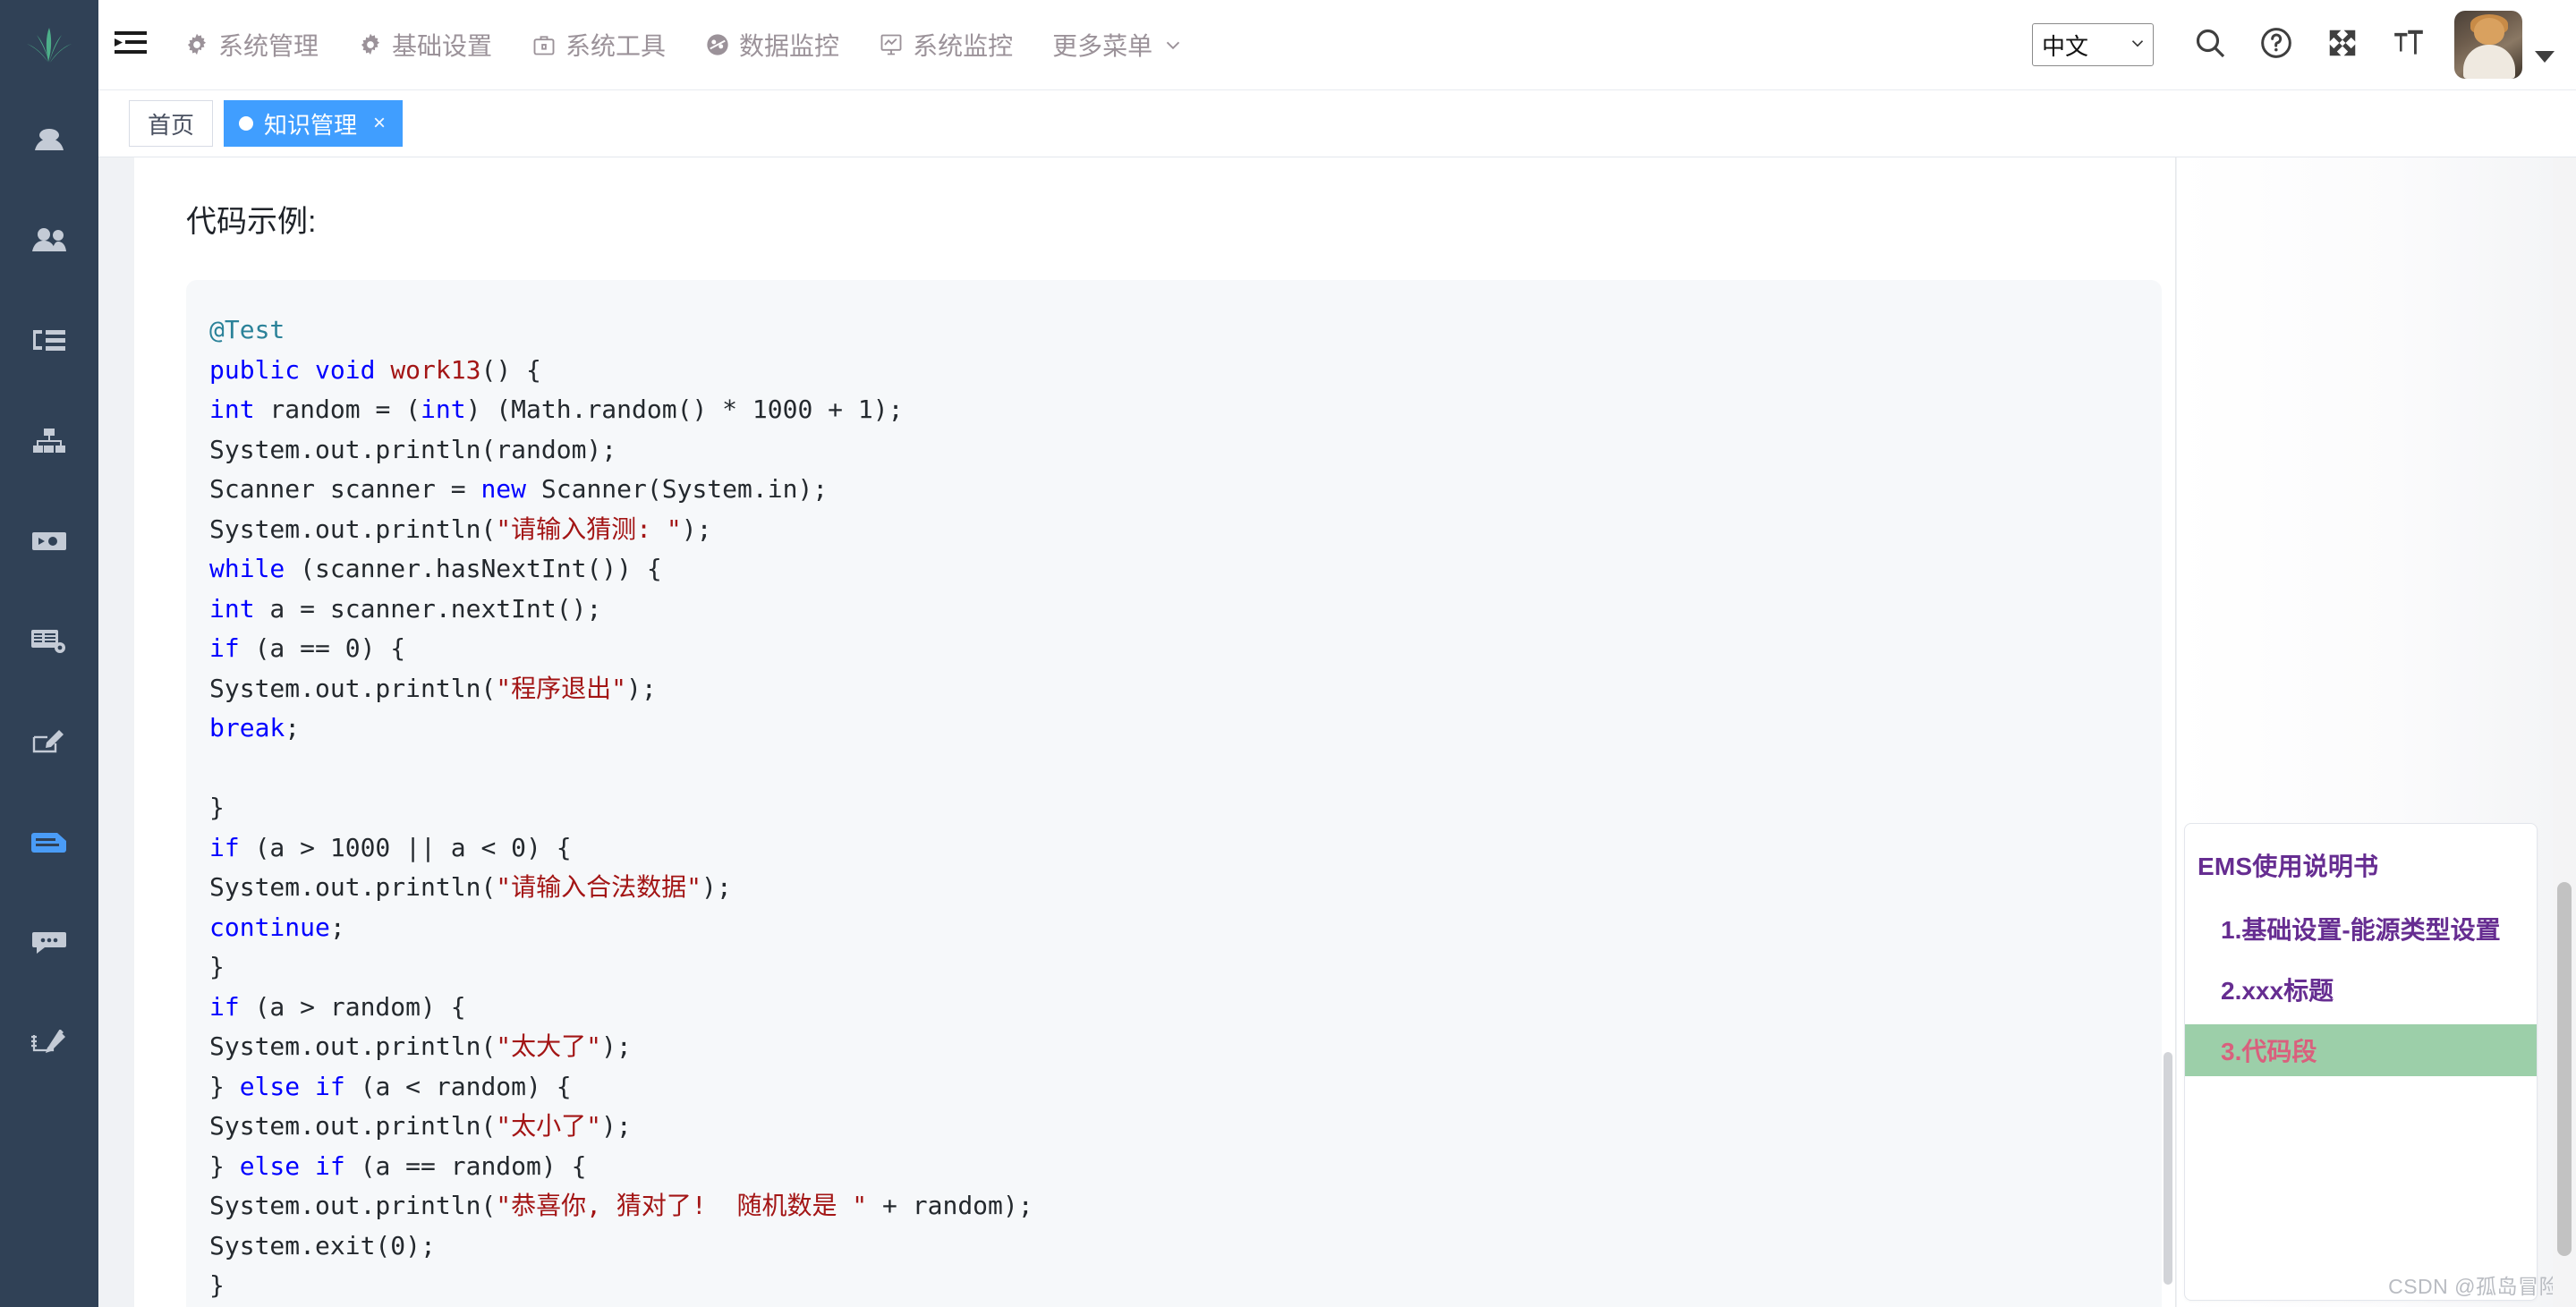 The image size is (2576, 1307). I want to click on hamburger-menu-button, so click(131, 45).